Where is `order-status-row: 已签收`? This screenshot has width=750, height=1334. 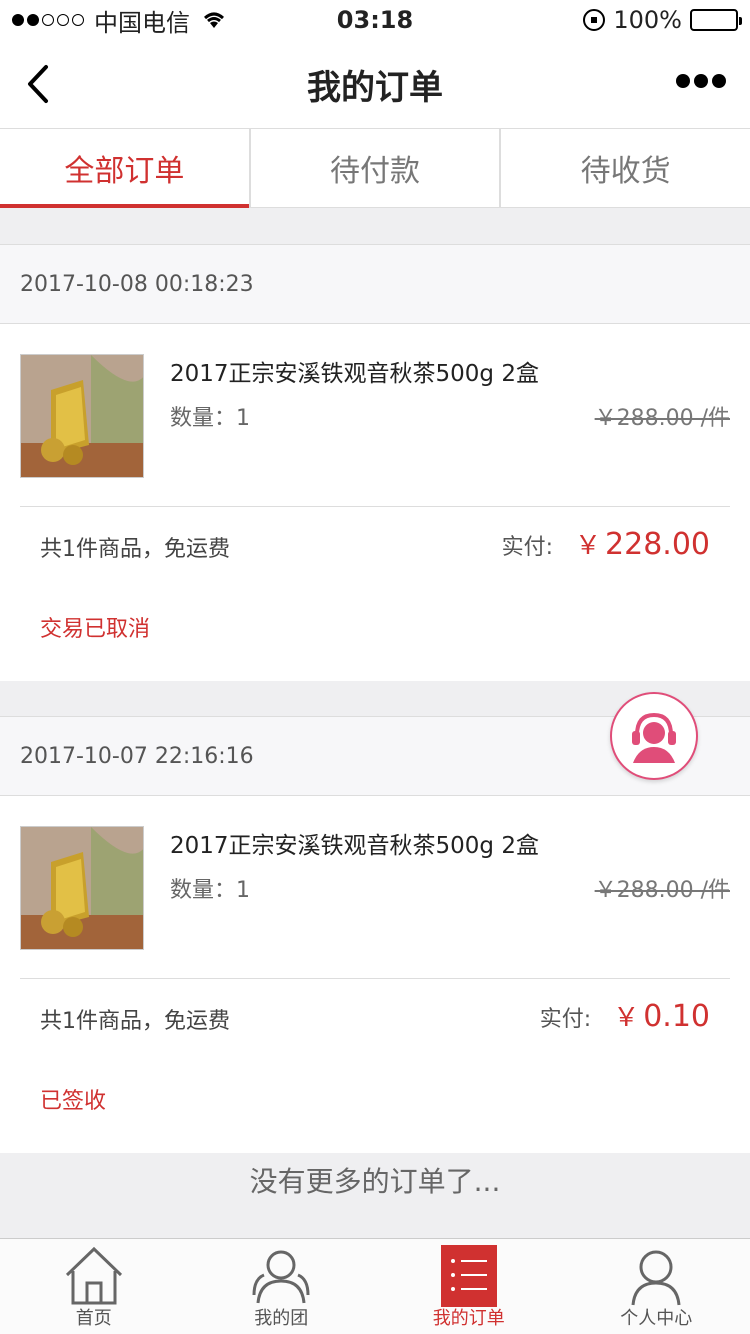
order-status-row: 已签收 is located at coordinates (375, 1103).